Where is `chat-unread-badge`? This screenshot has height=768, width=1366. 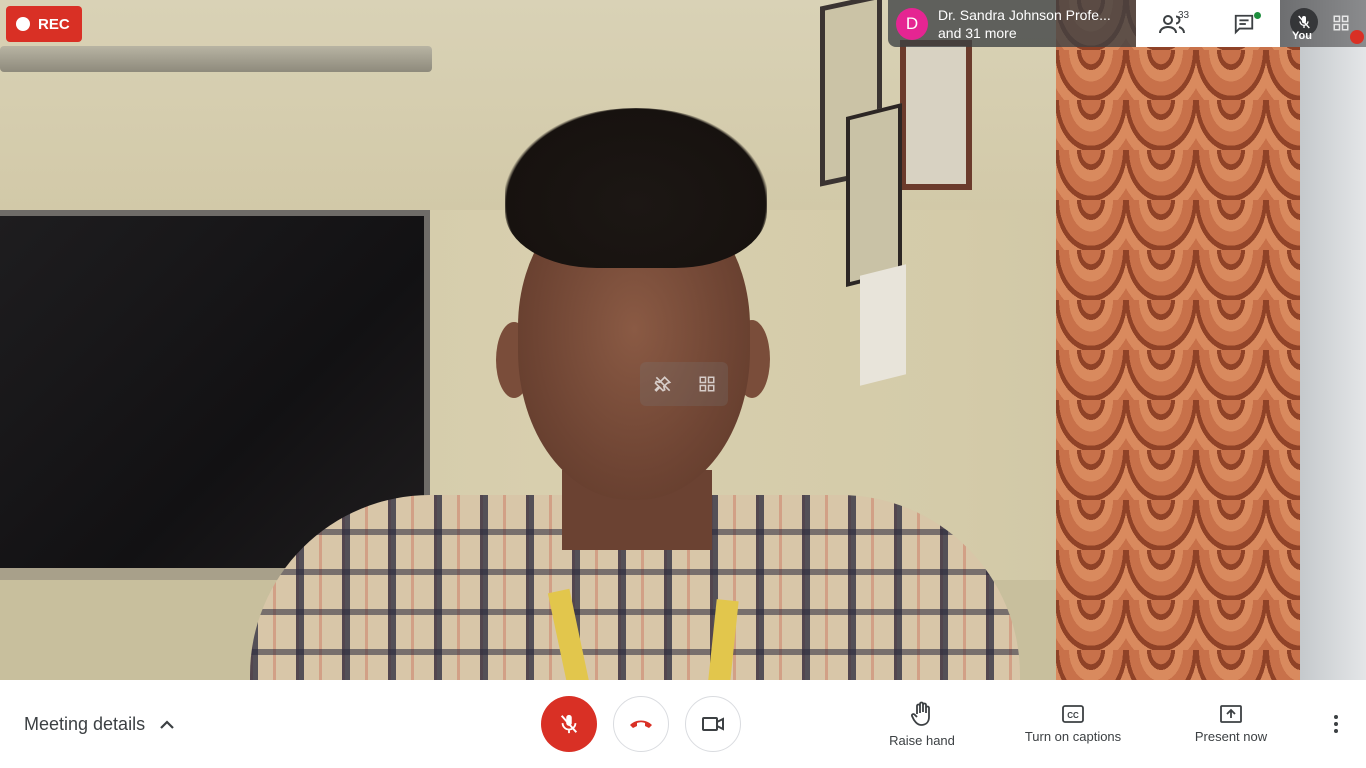
chat-unread-badge is located at coordinates (1257, 15).